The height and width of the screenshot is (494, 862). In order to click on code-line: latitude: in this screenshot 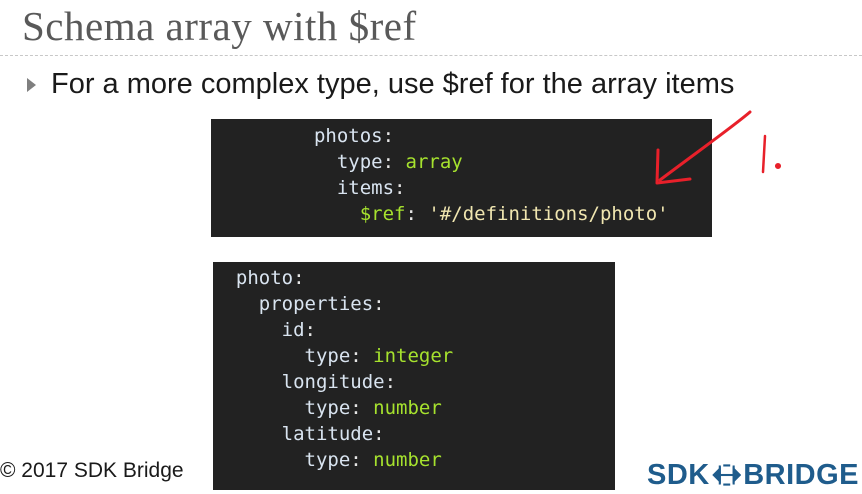, I will do `click(333, 434)`.